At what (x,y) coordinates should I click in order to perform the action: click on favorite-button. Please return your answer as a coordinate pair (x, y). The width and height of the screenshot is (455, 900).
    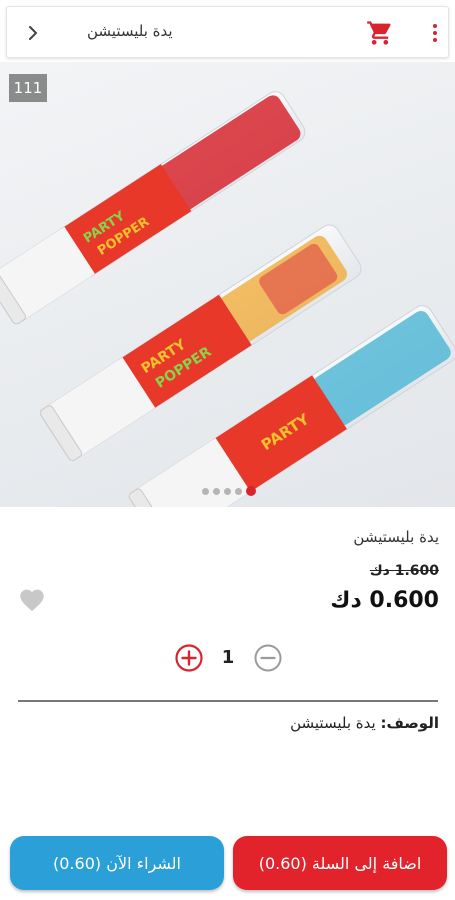
    Looking at the image, I should click on (32, 599).